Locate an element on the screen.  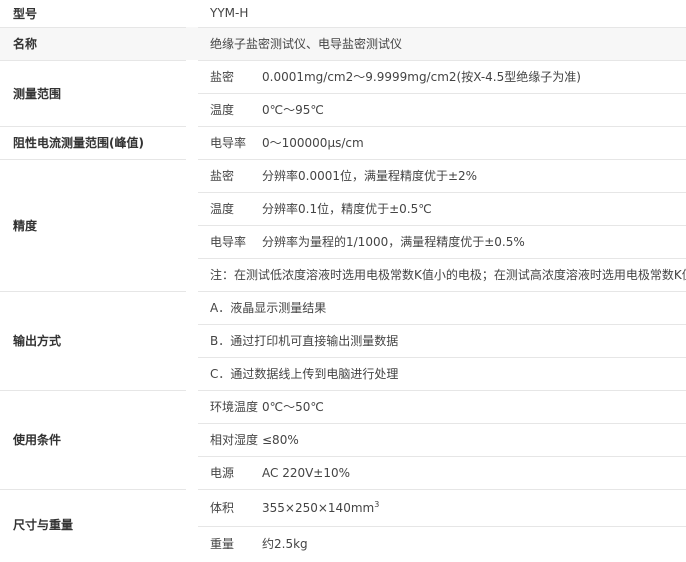
row-value: 355×250×140mm3 is located at coordinates (474, 508).